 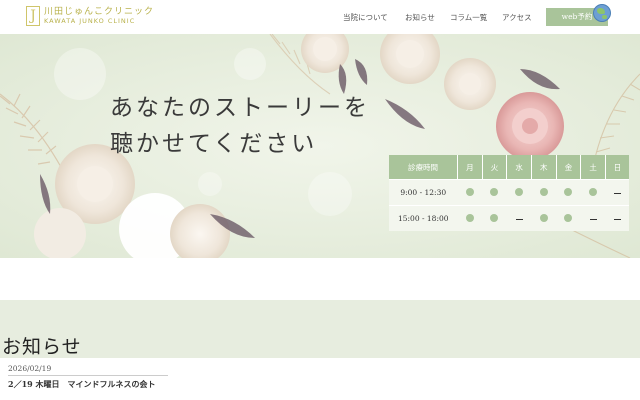 What do you see at coordinates (470, 167) in the screenshot?
I see `schedule-header-mon: 月` at bounding box center [470, 167].